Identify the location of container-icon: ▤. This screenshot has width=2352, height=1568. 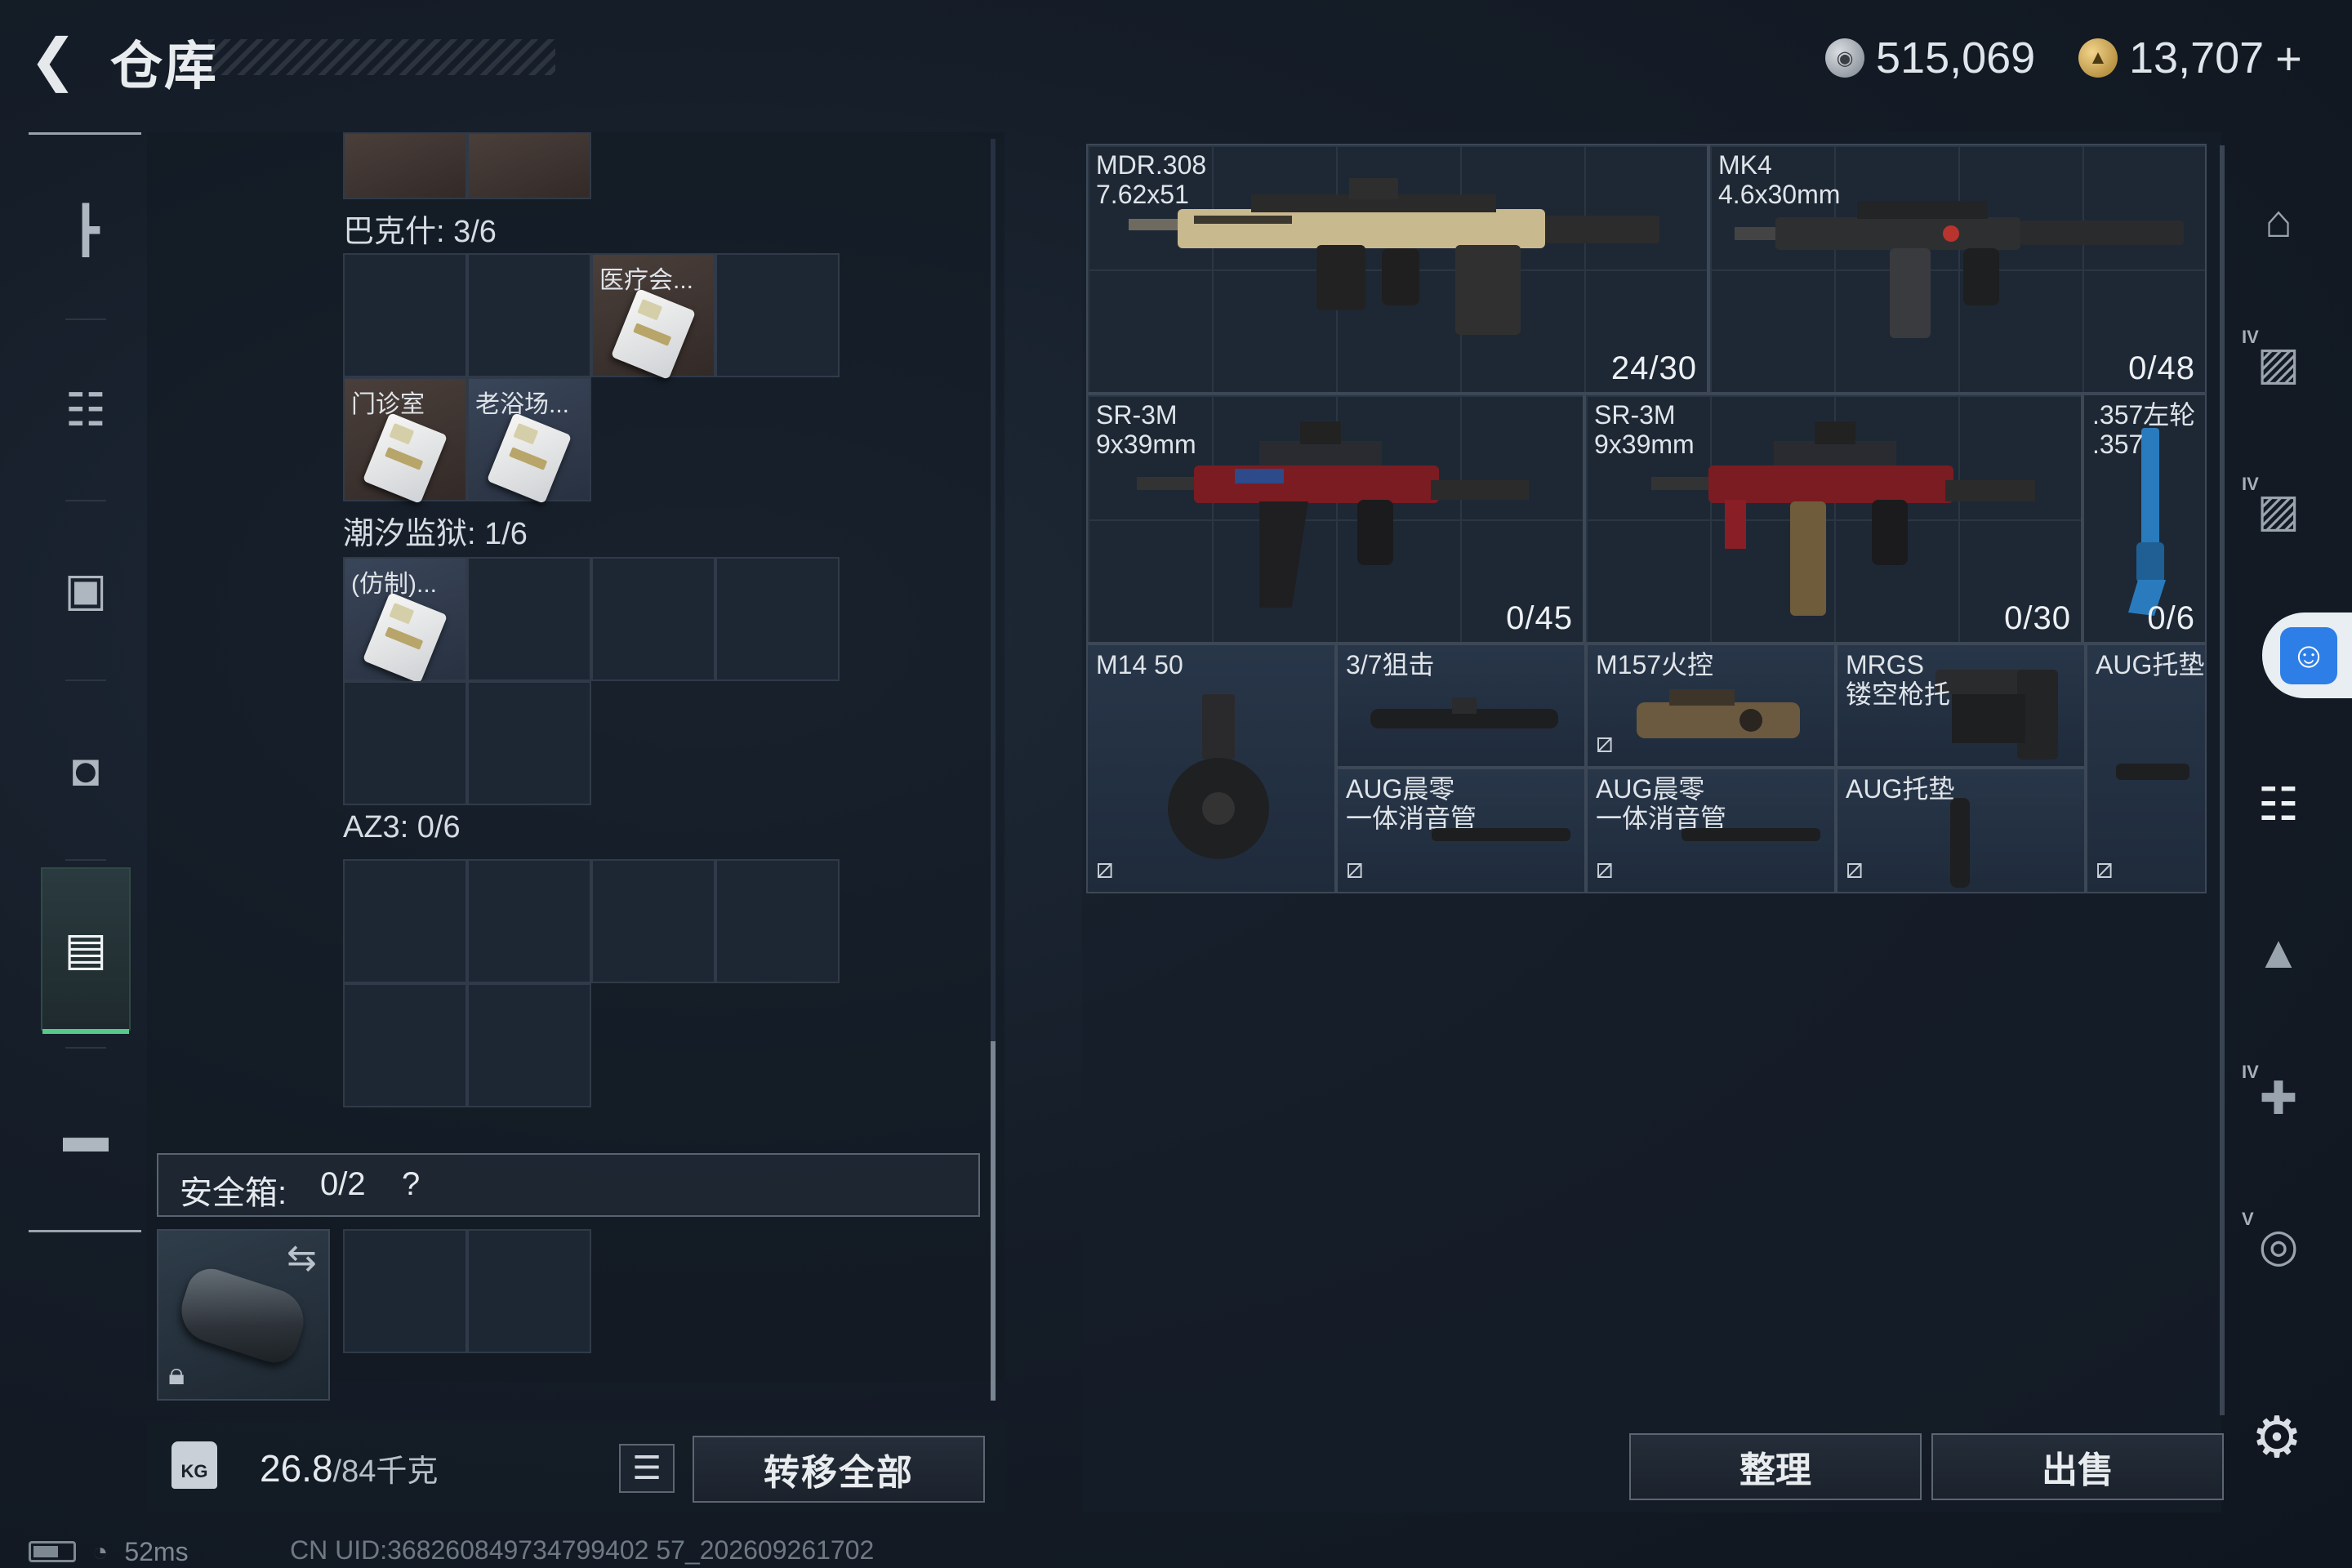
(86, 949).